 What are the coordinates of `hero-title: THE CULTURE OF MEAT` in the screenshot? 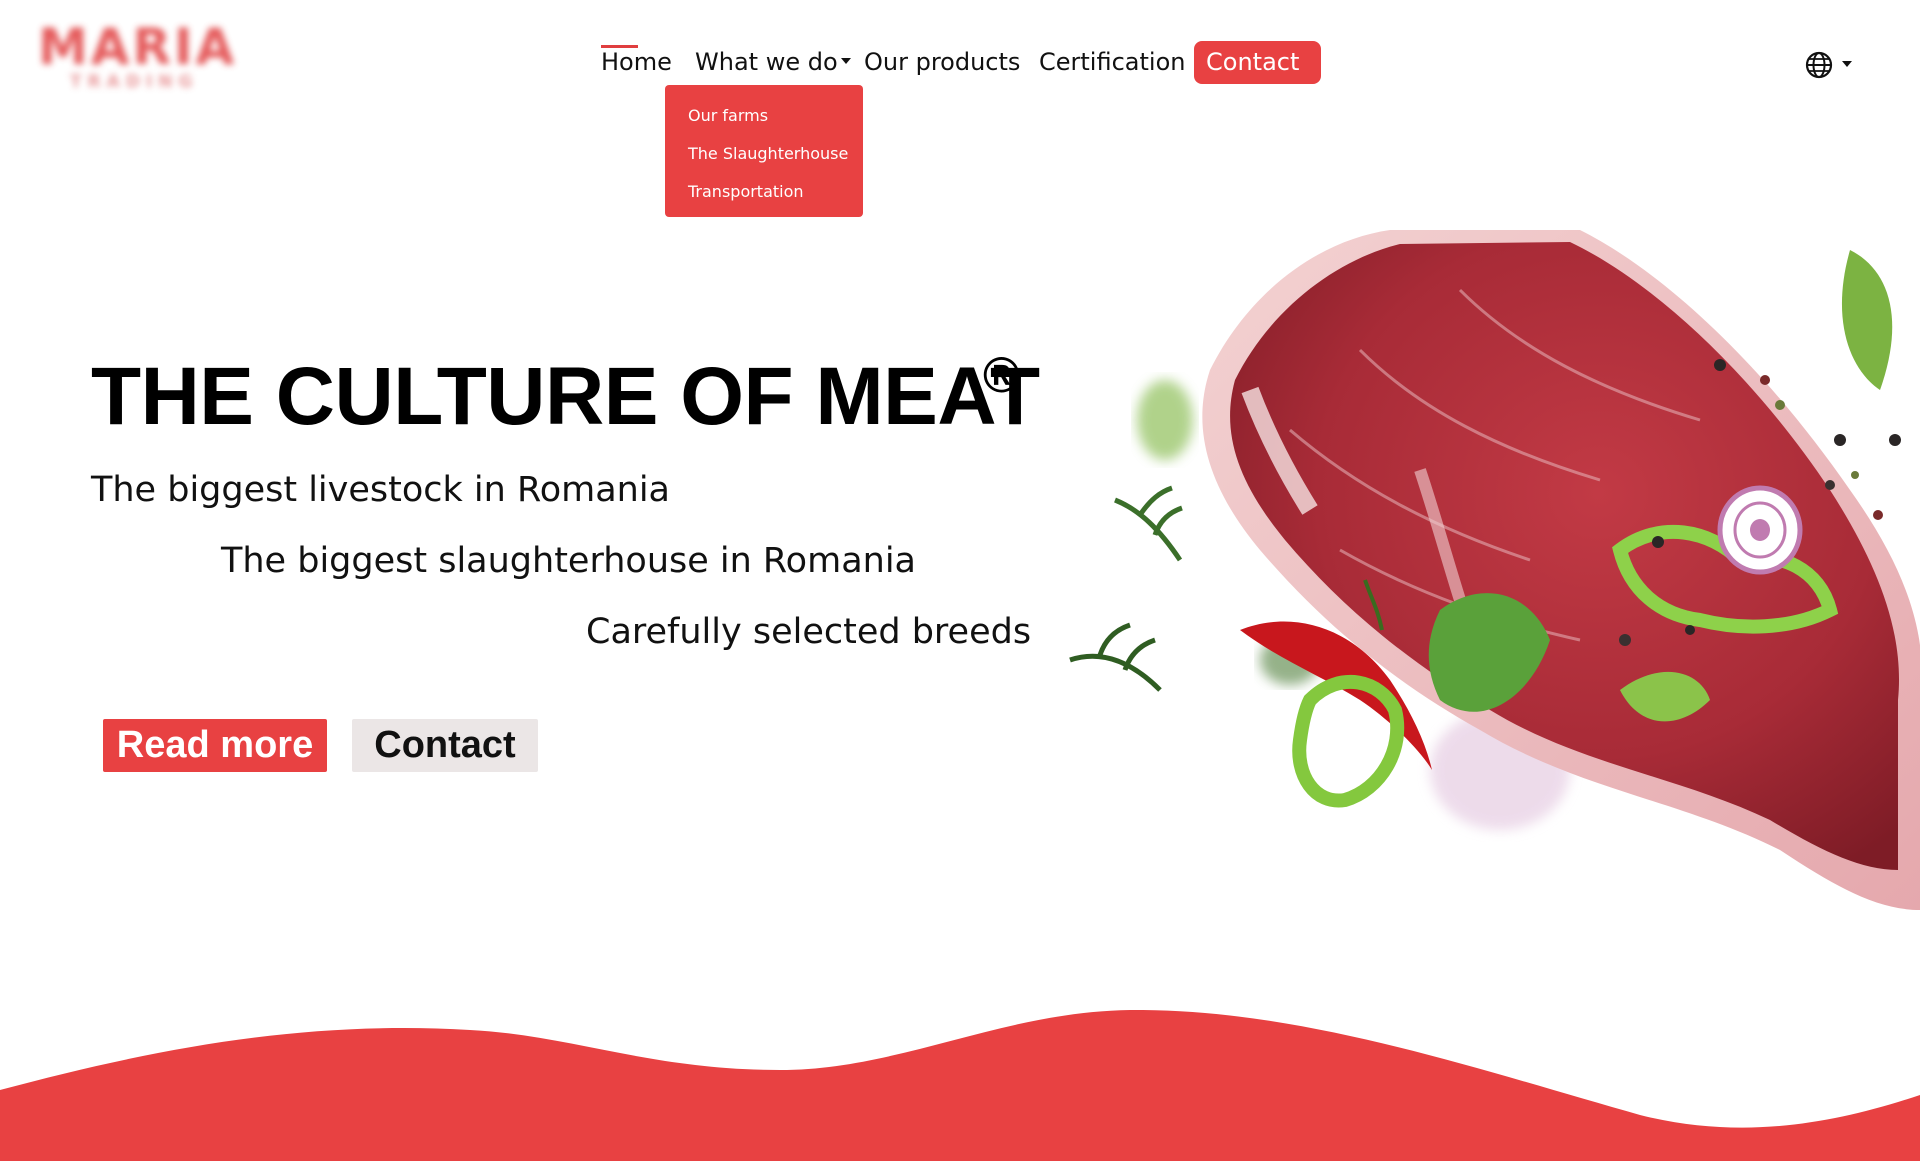 It's located at (565, 396).